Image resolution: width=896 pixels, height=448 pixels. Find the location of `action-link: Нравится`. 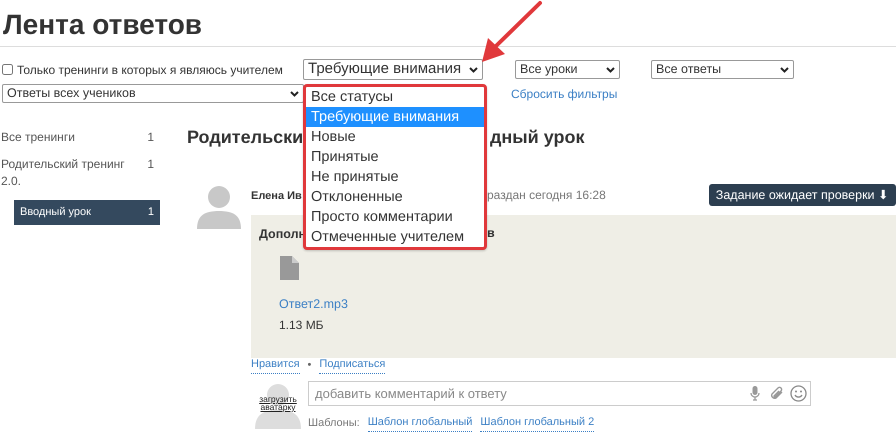

action-link: Нравится is located at coordinates (275, 365).